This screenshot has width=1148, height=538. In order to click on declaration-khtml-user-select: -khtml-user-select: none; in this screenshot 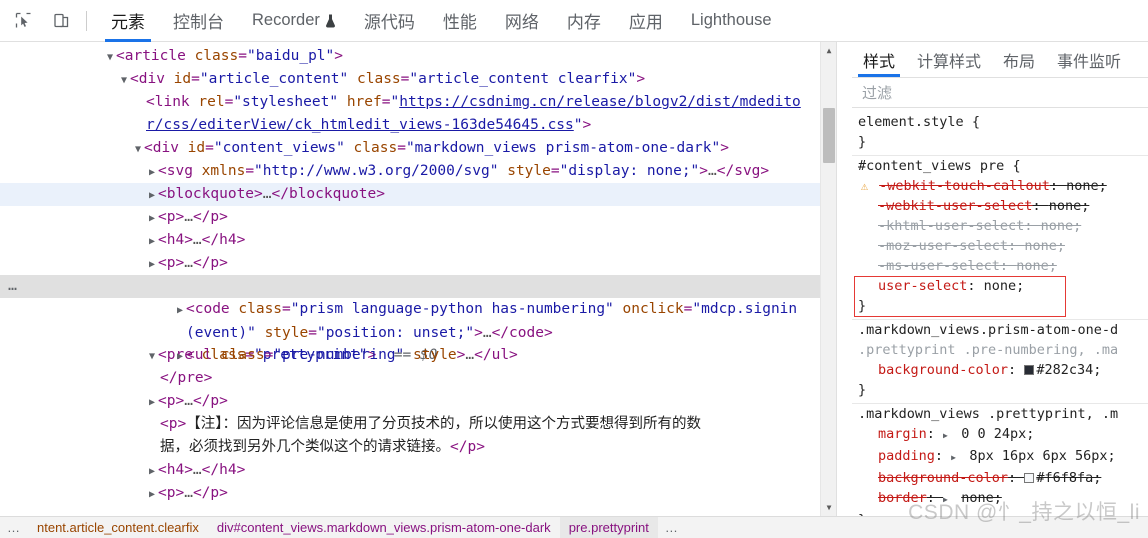, I will do `click(1000, 226)`.